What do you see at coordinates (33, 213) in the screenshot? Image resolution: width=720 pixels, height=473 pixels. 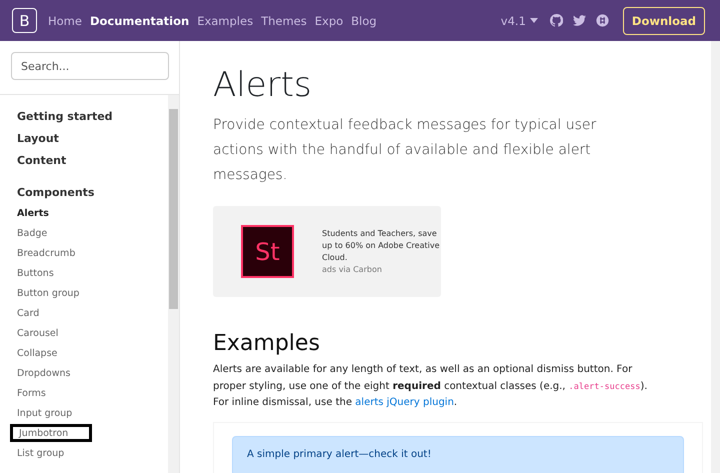 I see `sidebar-item: Alerts` at bounding box center [33, 213].